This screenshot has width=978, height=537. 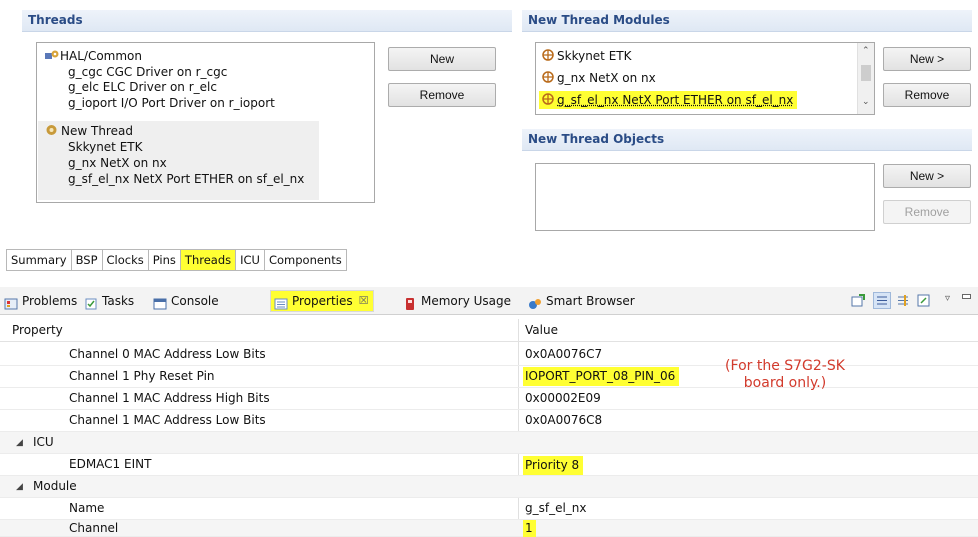 I want to click on tree-node-skkynet: Skkynet ETK, so click(x=105, y=147).